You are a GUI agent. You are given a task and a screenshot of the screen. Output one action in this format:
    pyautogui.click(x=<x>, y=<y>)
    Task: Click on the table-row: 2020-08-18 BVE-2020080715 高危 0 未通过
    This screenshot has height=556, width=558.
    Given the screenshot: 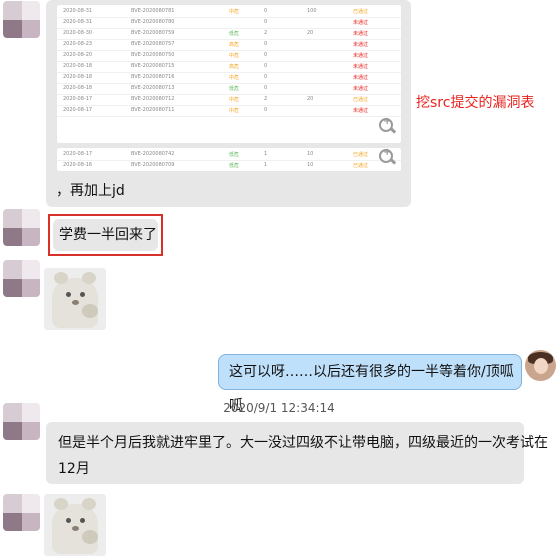 What is the action you would take?
    pyautogui.click(x=229, y=67)
    